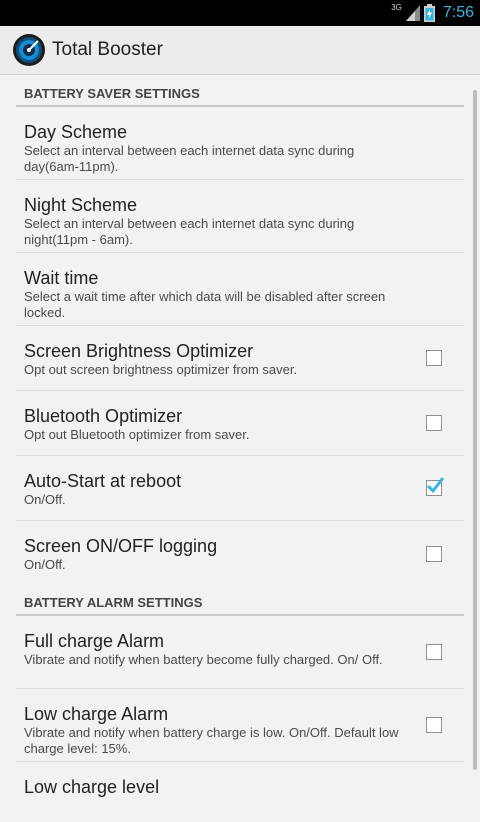 This screenshot has width=480, height=822. Describe the element at coordinates (61, 278) in the screenshot. I see `pref-title: Wait time` at that location.